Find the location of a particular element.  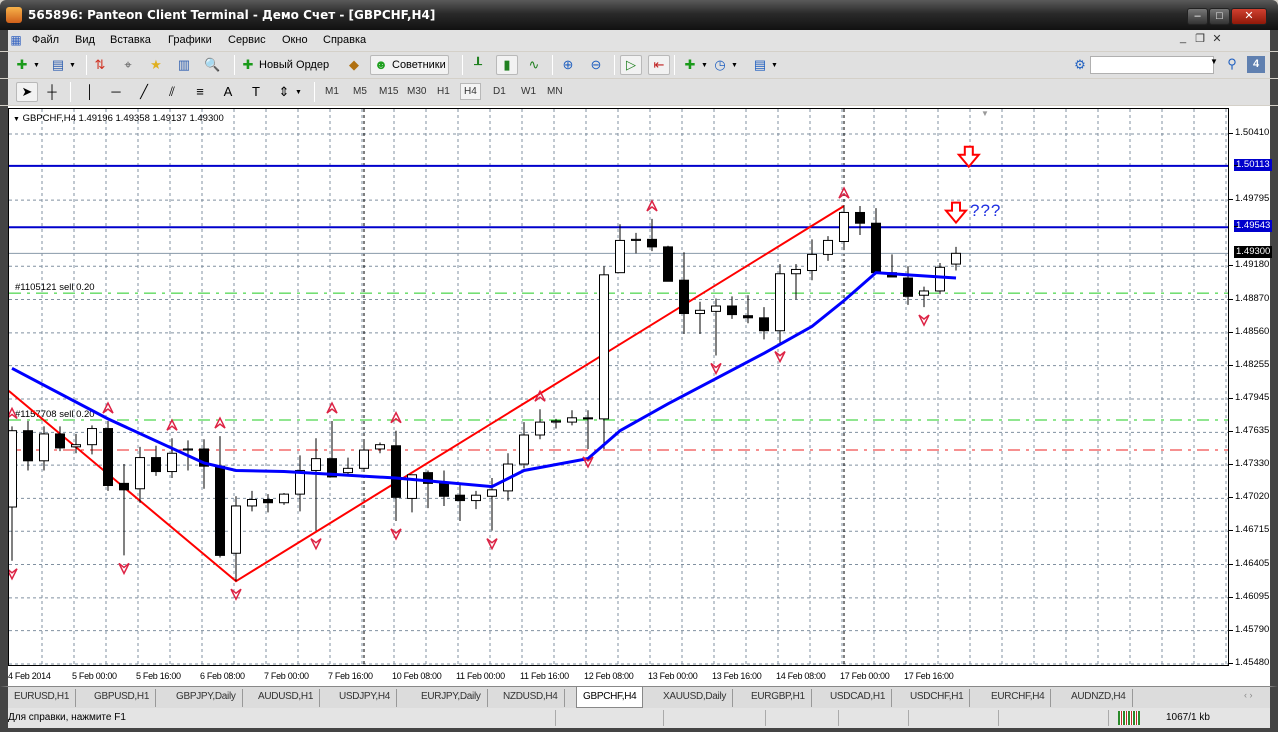

down-arrow-annotation-icon is located at coordinates (968, 157).